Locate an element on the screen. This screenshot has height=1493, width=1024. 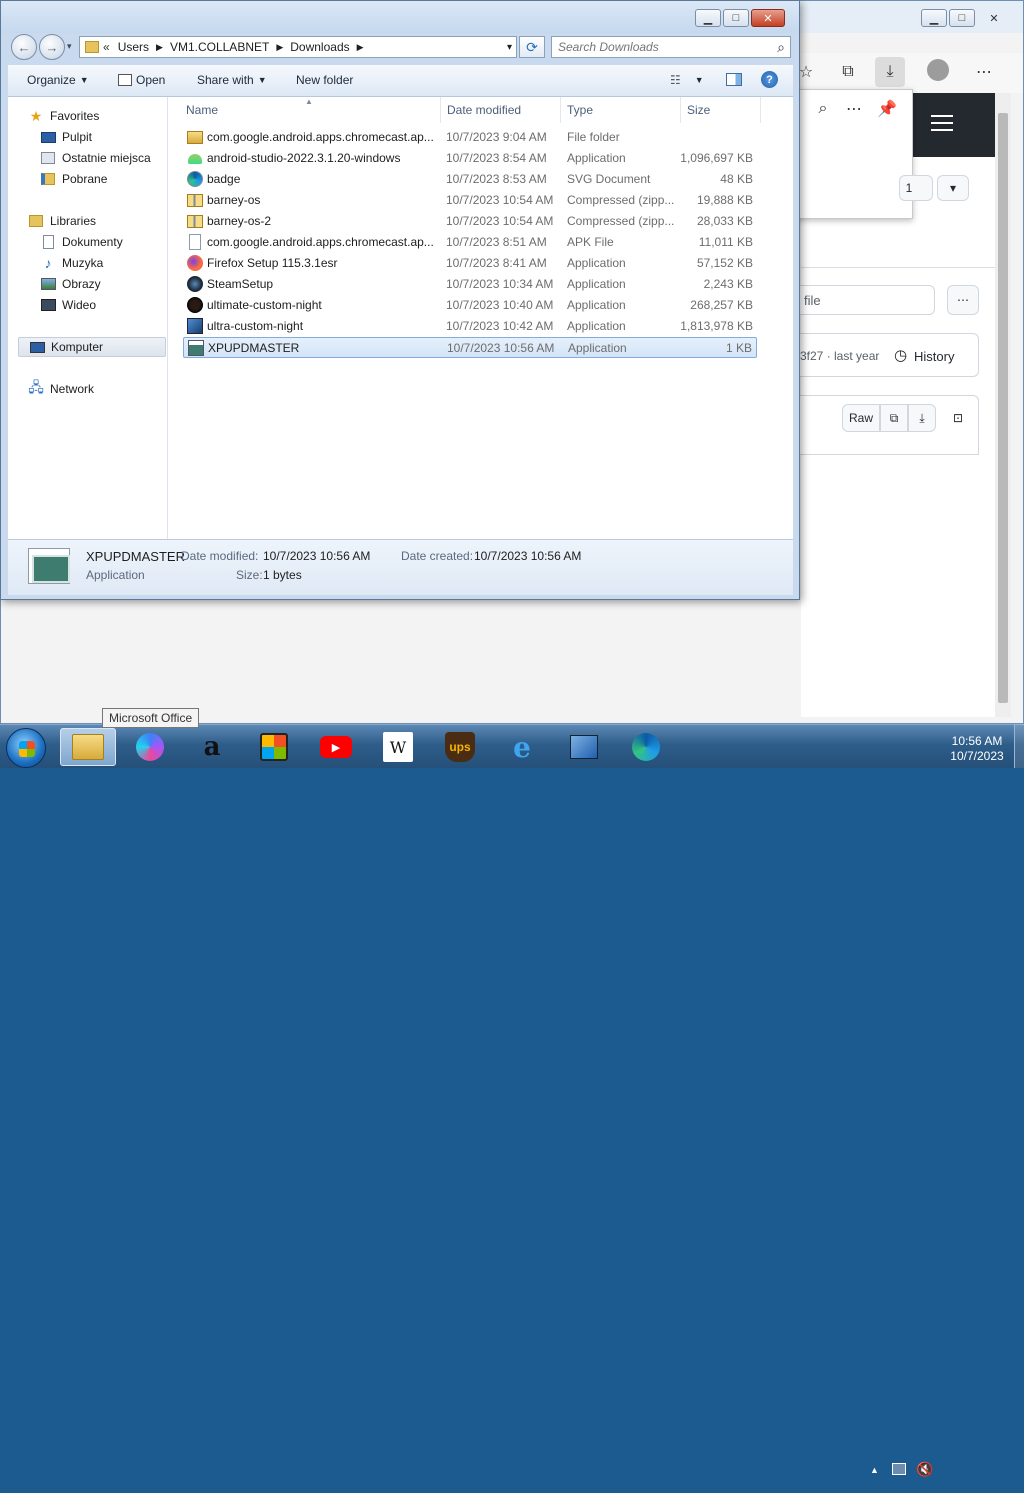
breadcrumb-vm1: VM1.COLLABNET is located at coordinates (219, 47).